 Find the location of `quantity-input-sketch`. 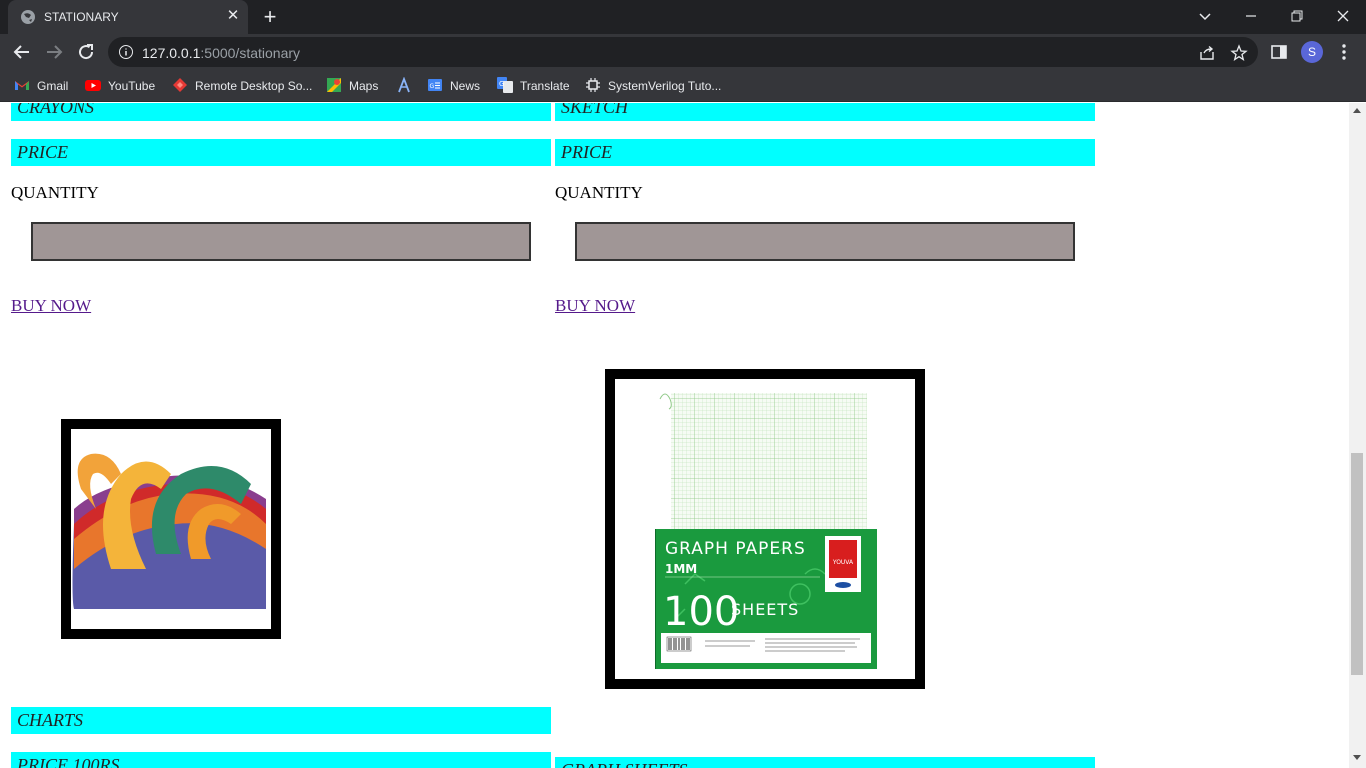

quantity-input-sketch is located at coordinates (825, 241).